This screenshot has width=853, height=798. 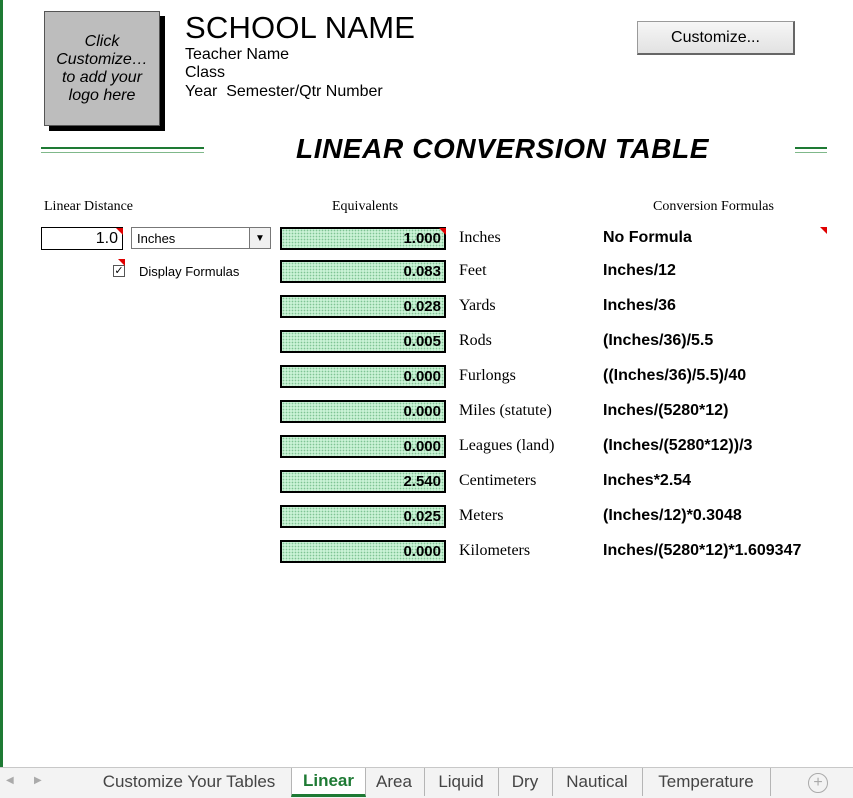 What do you see at coordinates (818, 783) in the screenshot?
I see `add-sheet-icon: +` at bounding box center [818, 783].